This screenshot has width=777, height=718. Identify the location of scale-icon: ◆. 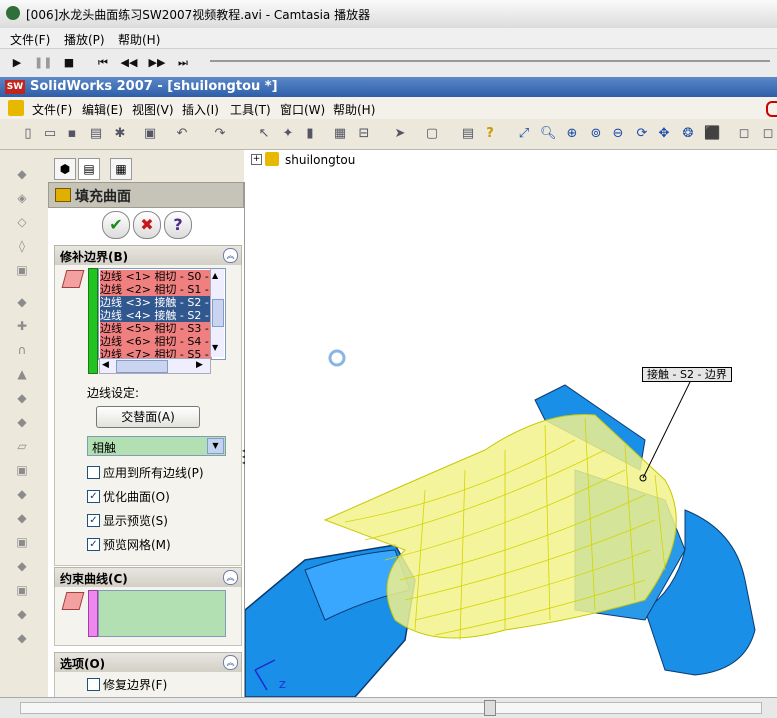
(22, 566).